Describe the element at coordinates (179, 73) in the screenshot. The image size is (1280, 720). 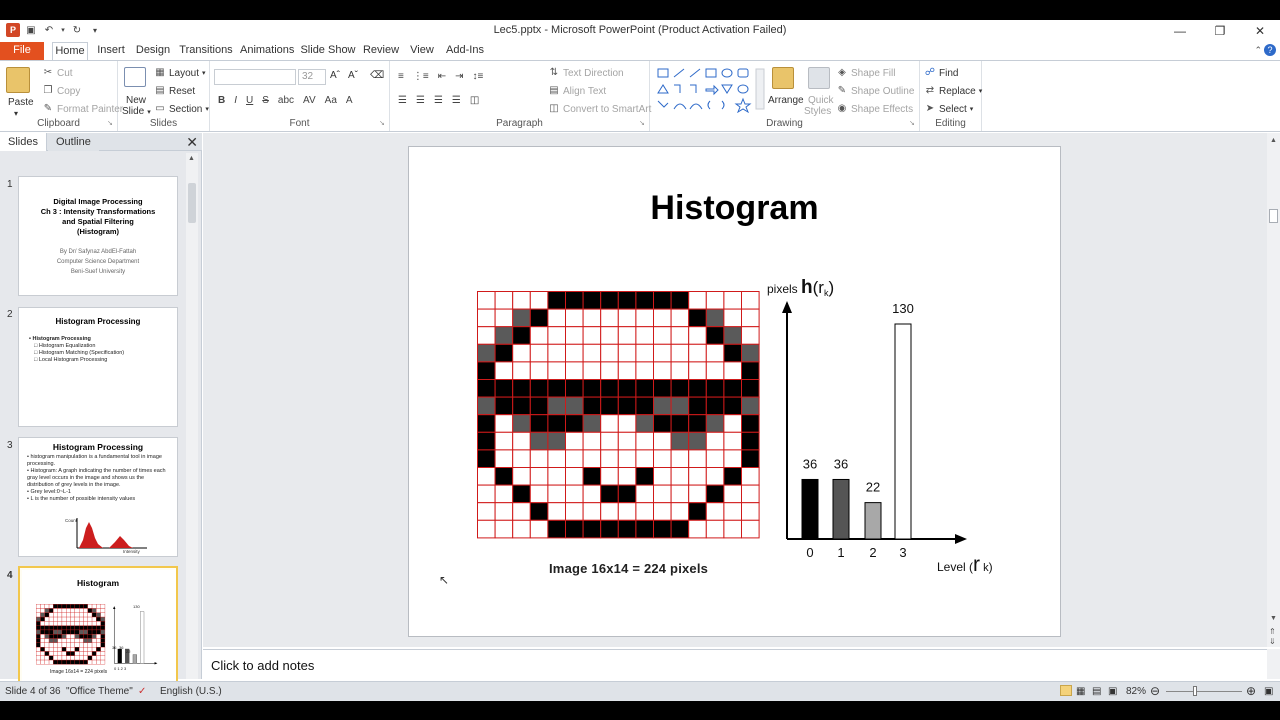
I see `layout-button: ▦ Layout ▾` at that location.